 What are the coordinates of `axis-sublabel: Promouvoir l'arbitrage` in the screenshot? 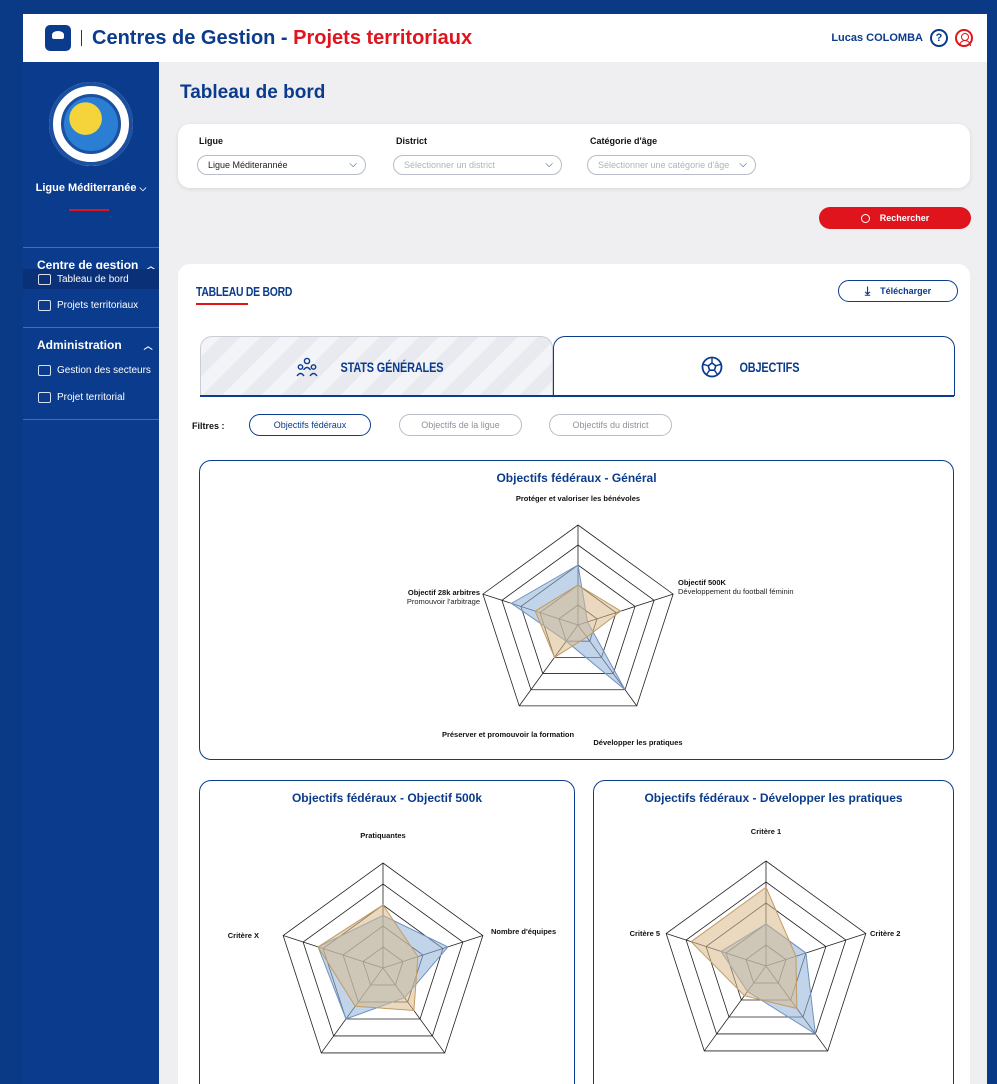 It's located at (443, 601).